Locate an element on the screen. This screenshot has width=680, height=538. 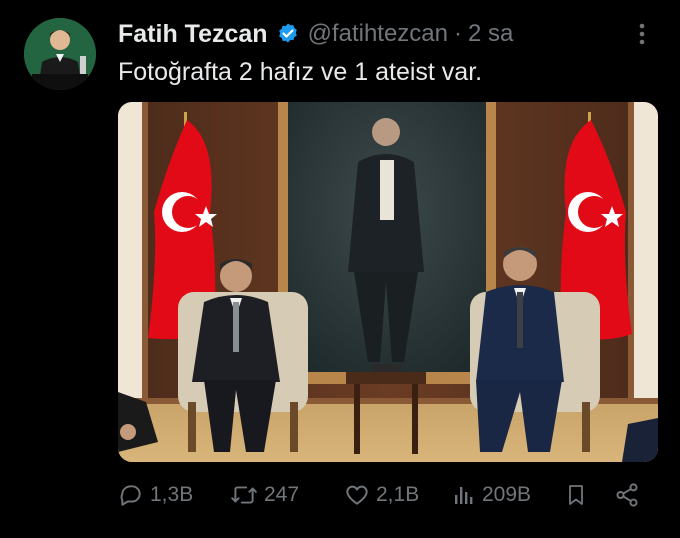
bookmark-button is located at coordinates (576, 495).